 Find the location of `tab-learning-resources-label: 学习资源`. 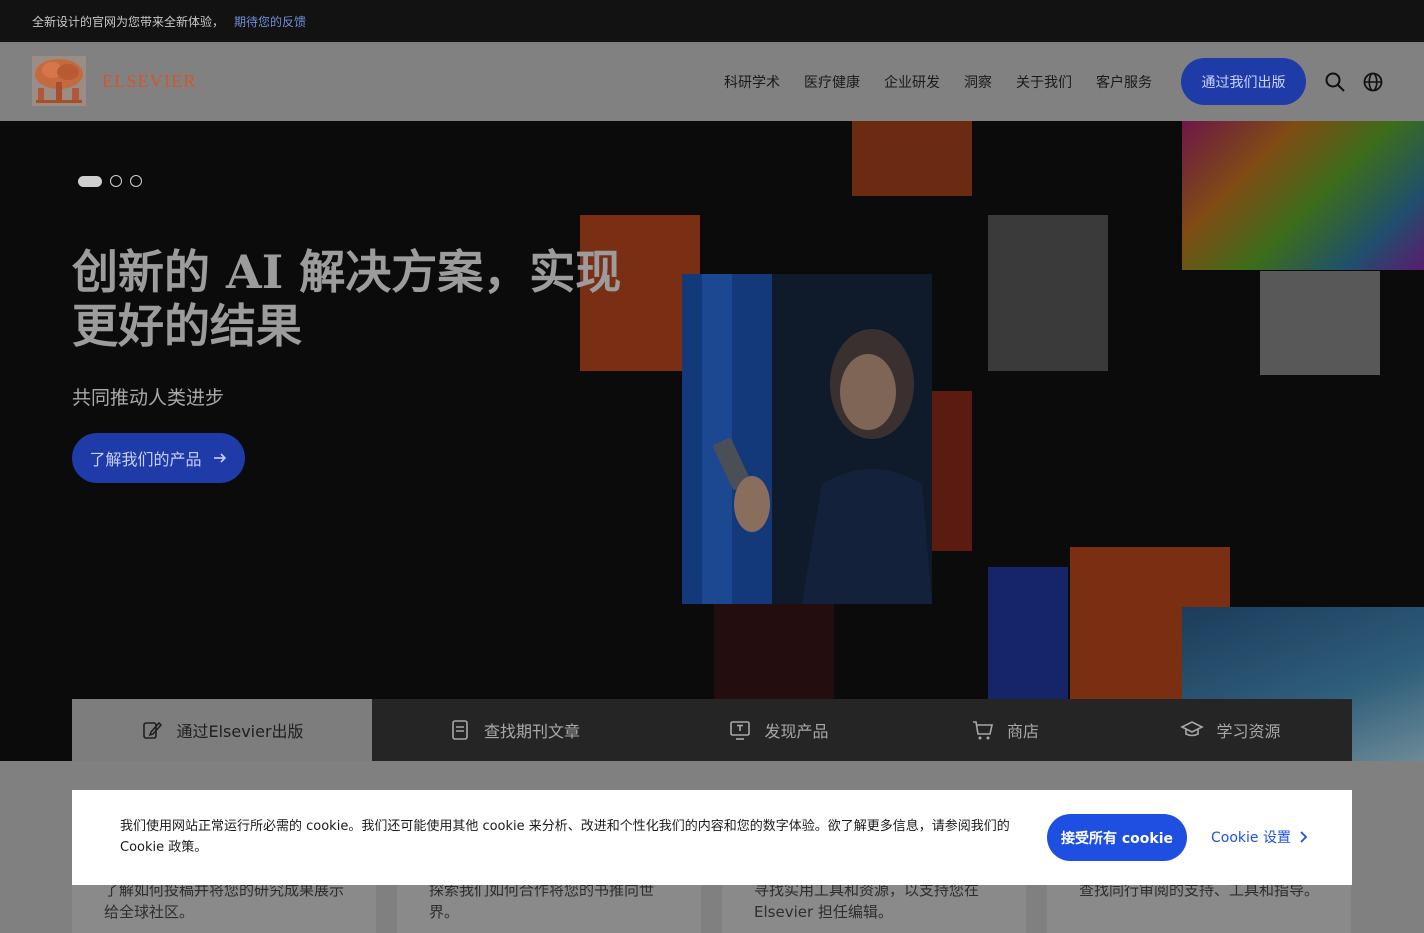

tab-learning-resources-label: 学习资源 is located at coordinates (1248, 731).